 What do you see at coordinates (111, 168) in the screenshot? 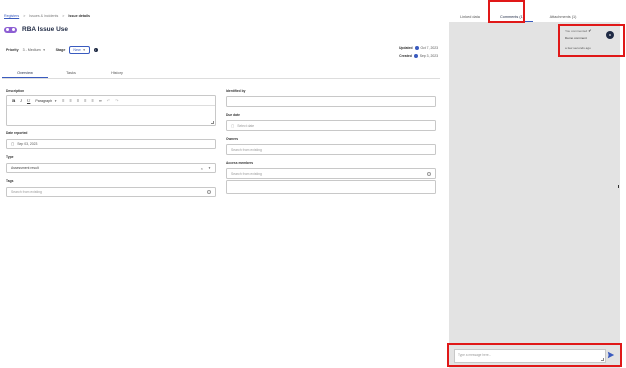
I see `type-select: Assessment result × ▼` at bounding box center [111, 168].